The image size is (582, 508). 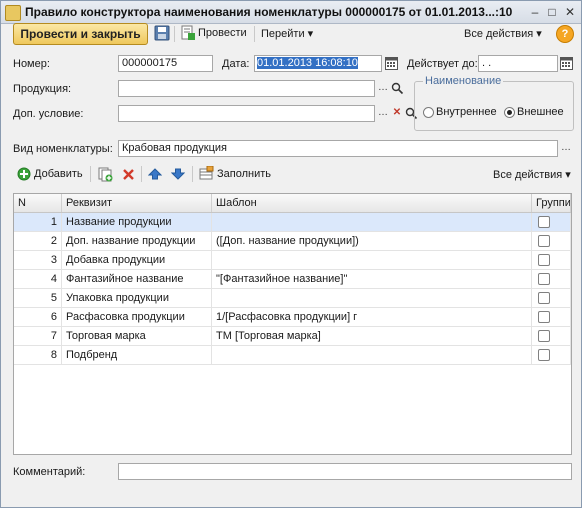 What do you see at coordinates (372, 336) in the screenshot?
I see `template-cell: ТМ [Торговая марка]` at bounding box center [372, 336].